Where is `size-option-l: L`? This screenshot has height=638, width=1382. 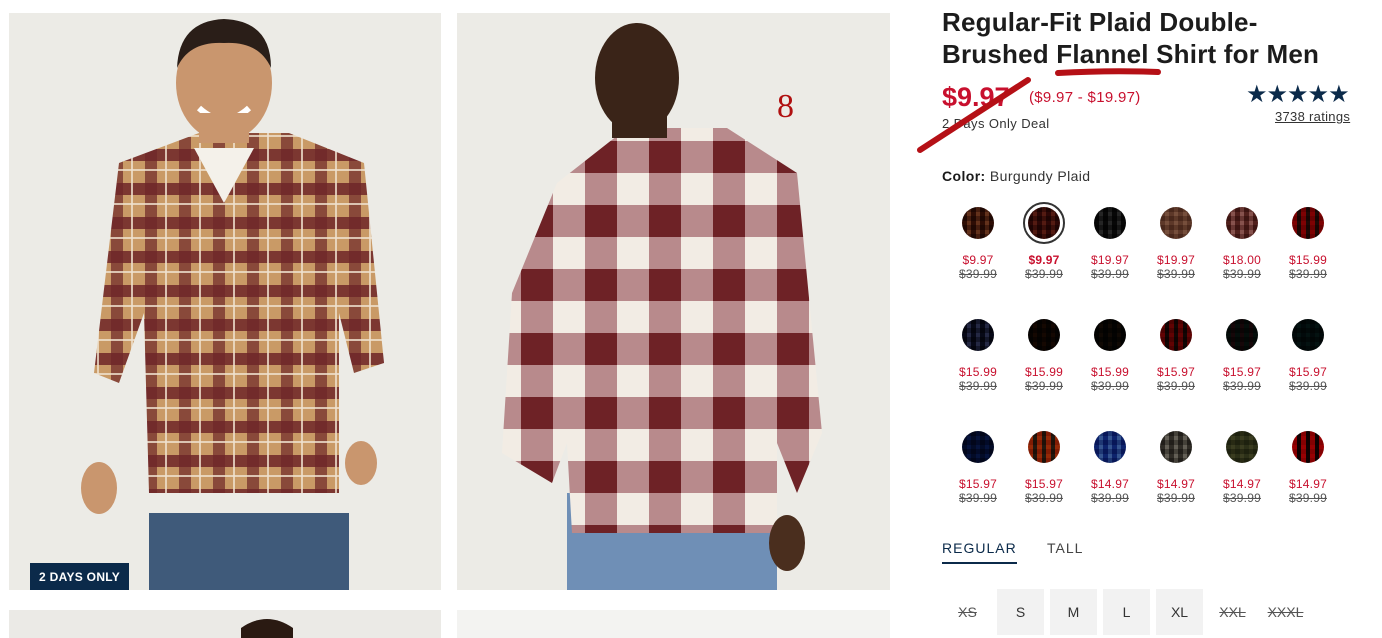
size-option-l: L is located at coordinates (1126, 612).